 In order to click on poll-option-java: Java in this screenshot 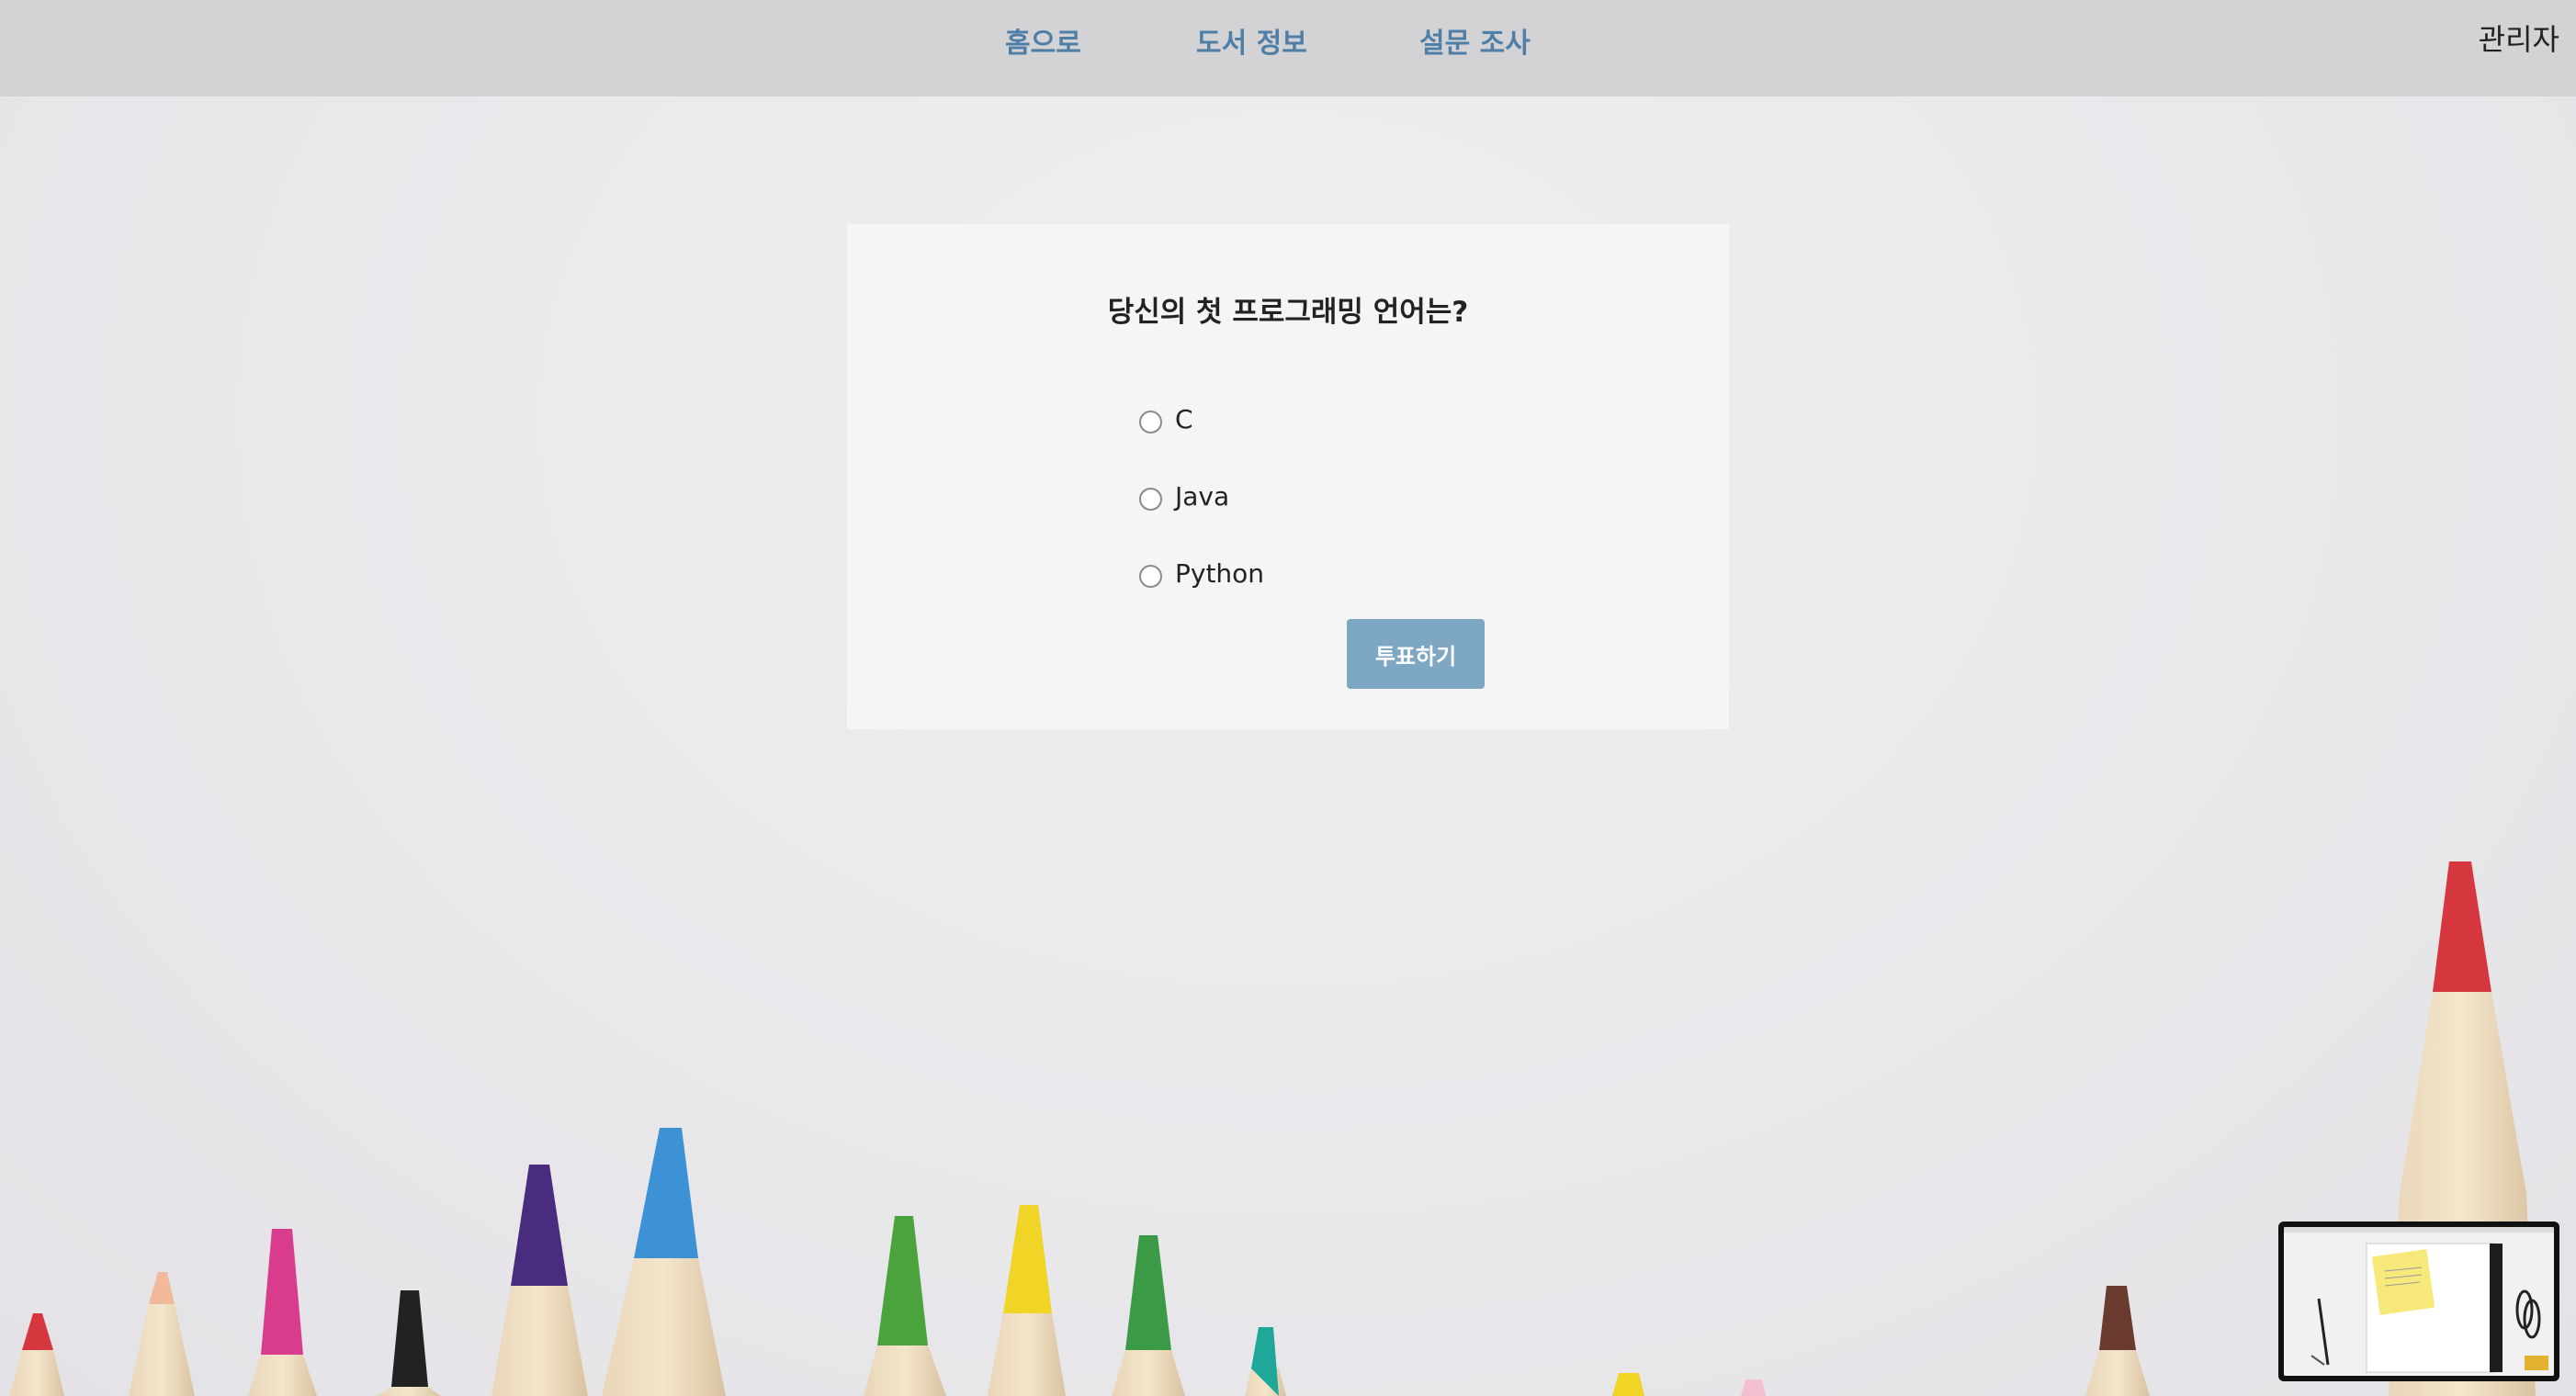, I will do `click(1184, 496)`.